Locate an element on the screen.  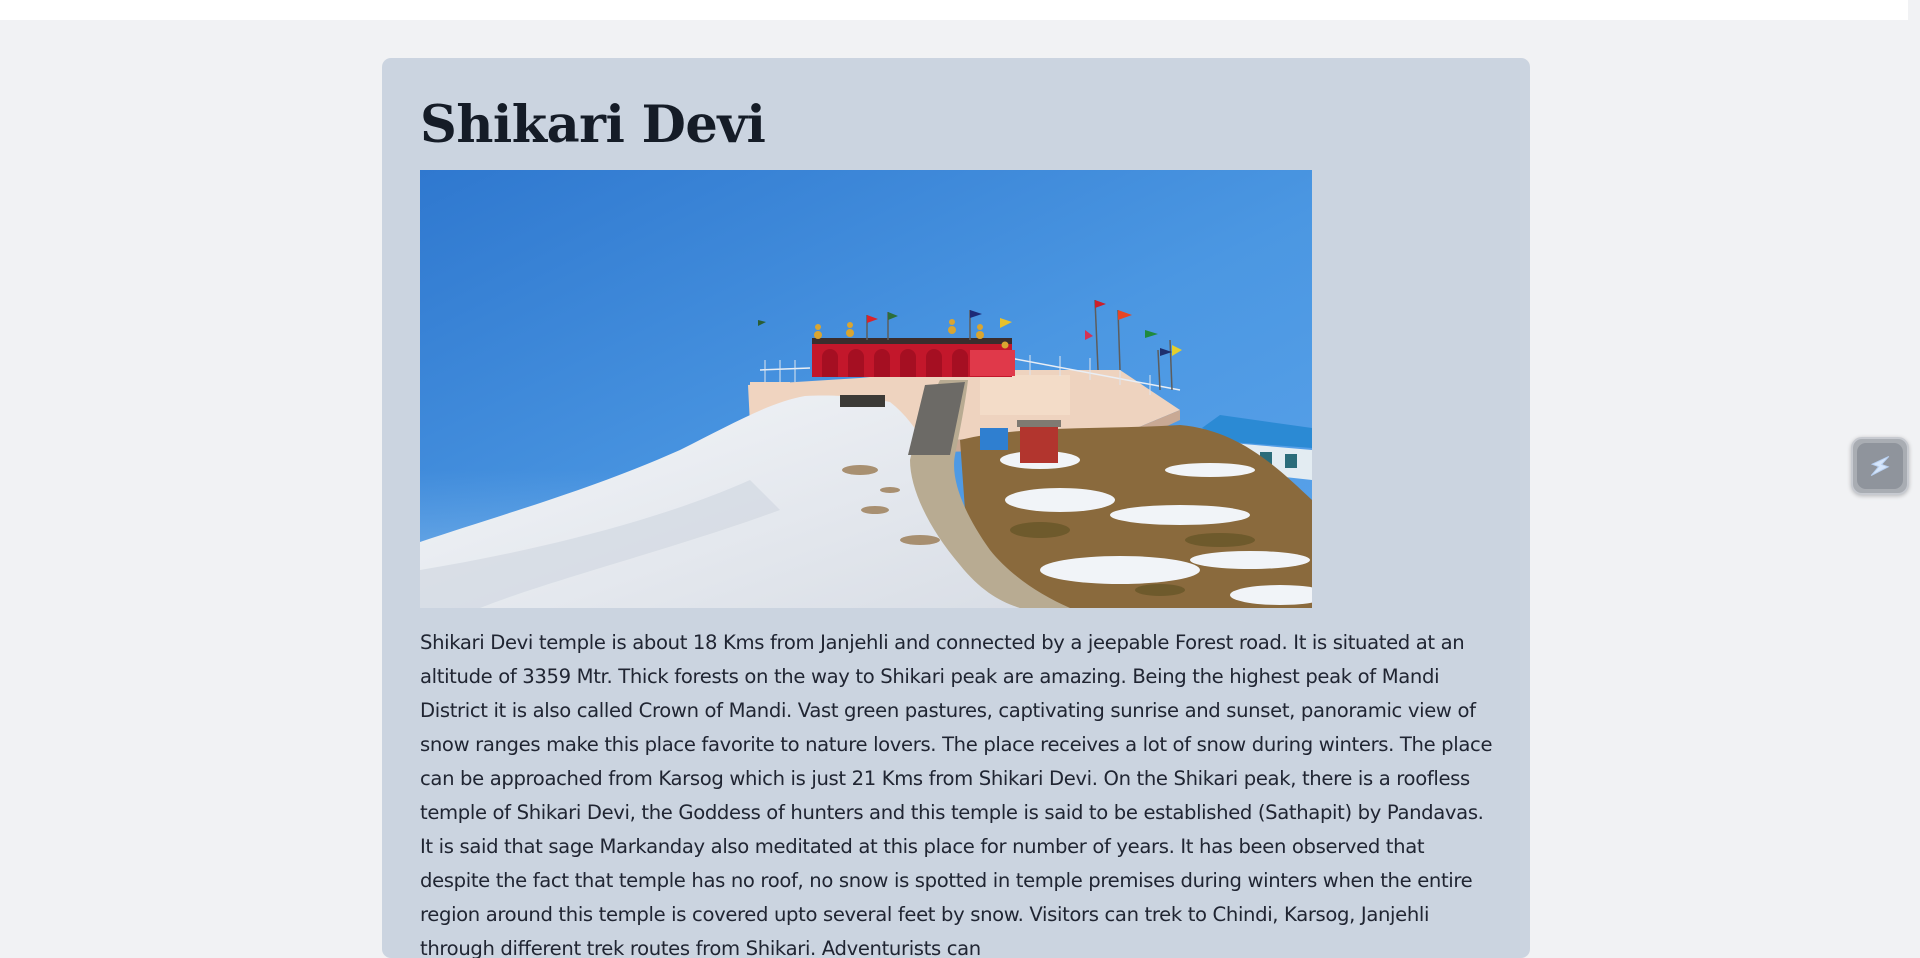
top-bar is located at coordinates (954, 10).